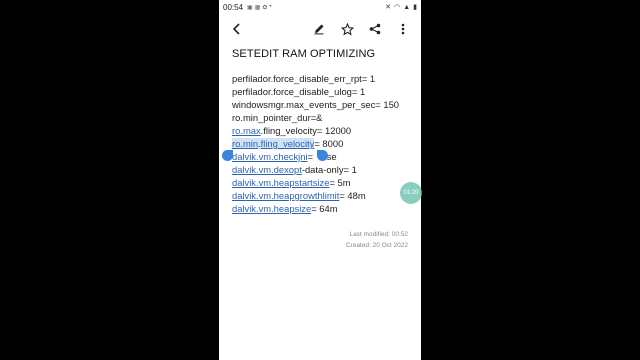  What do you see at coordinates (257, 7) in the screenshot?
I see `gallery-icon: ▦` at bounding box center [257, 7].